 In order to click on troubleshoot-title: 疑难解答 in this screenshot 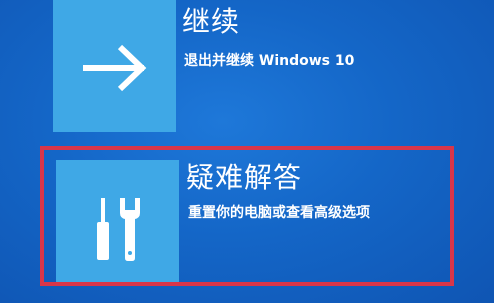, I will do `click(244, 177)`.